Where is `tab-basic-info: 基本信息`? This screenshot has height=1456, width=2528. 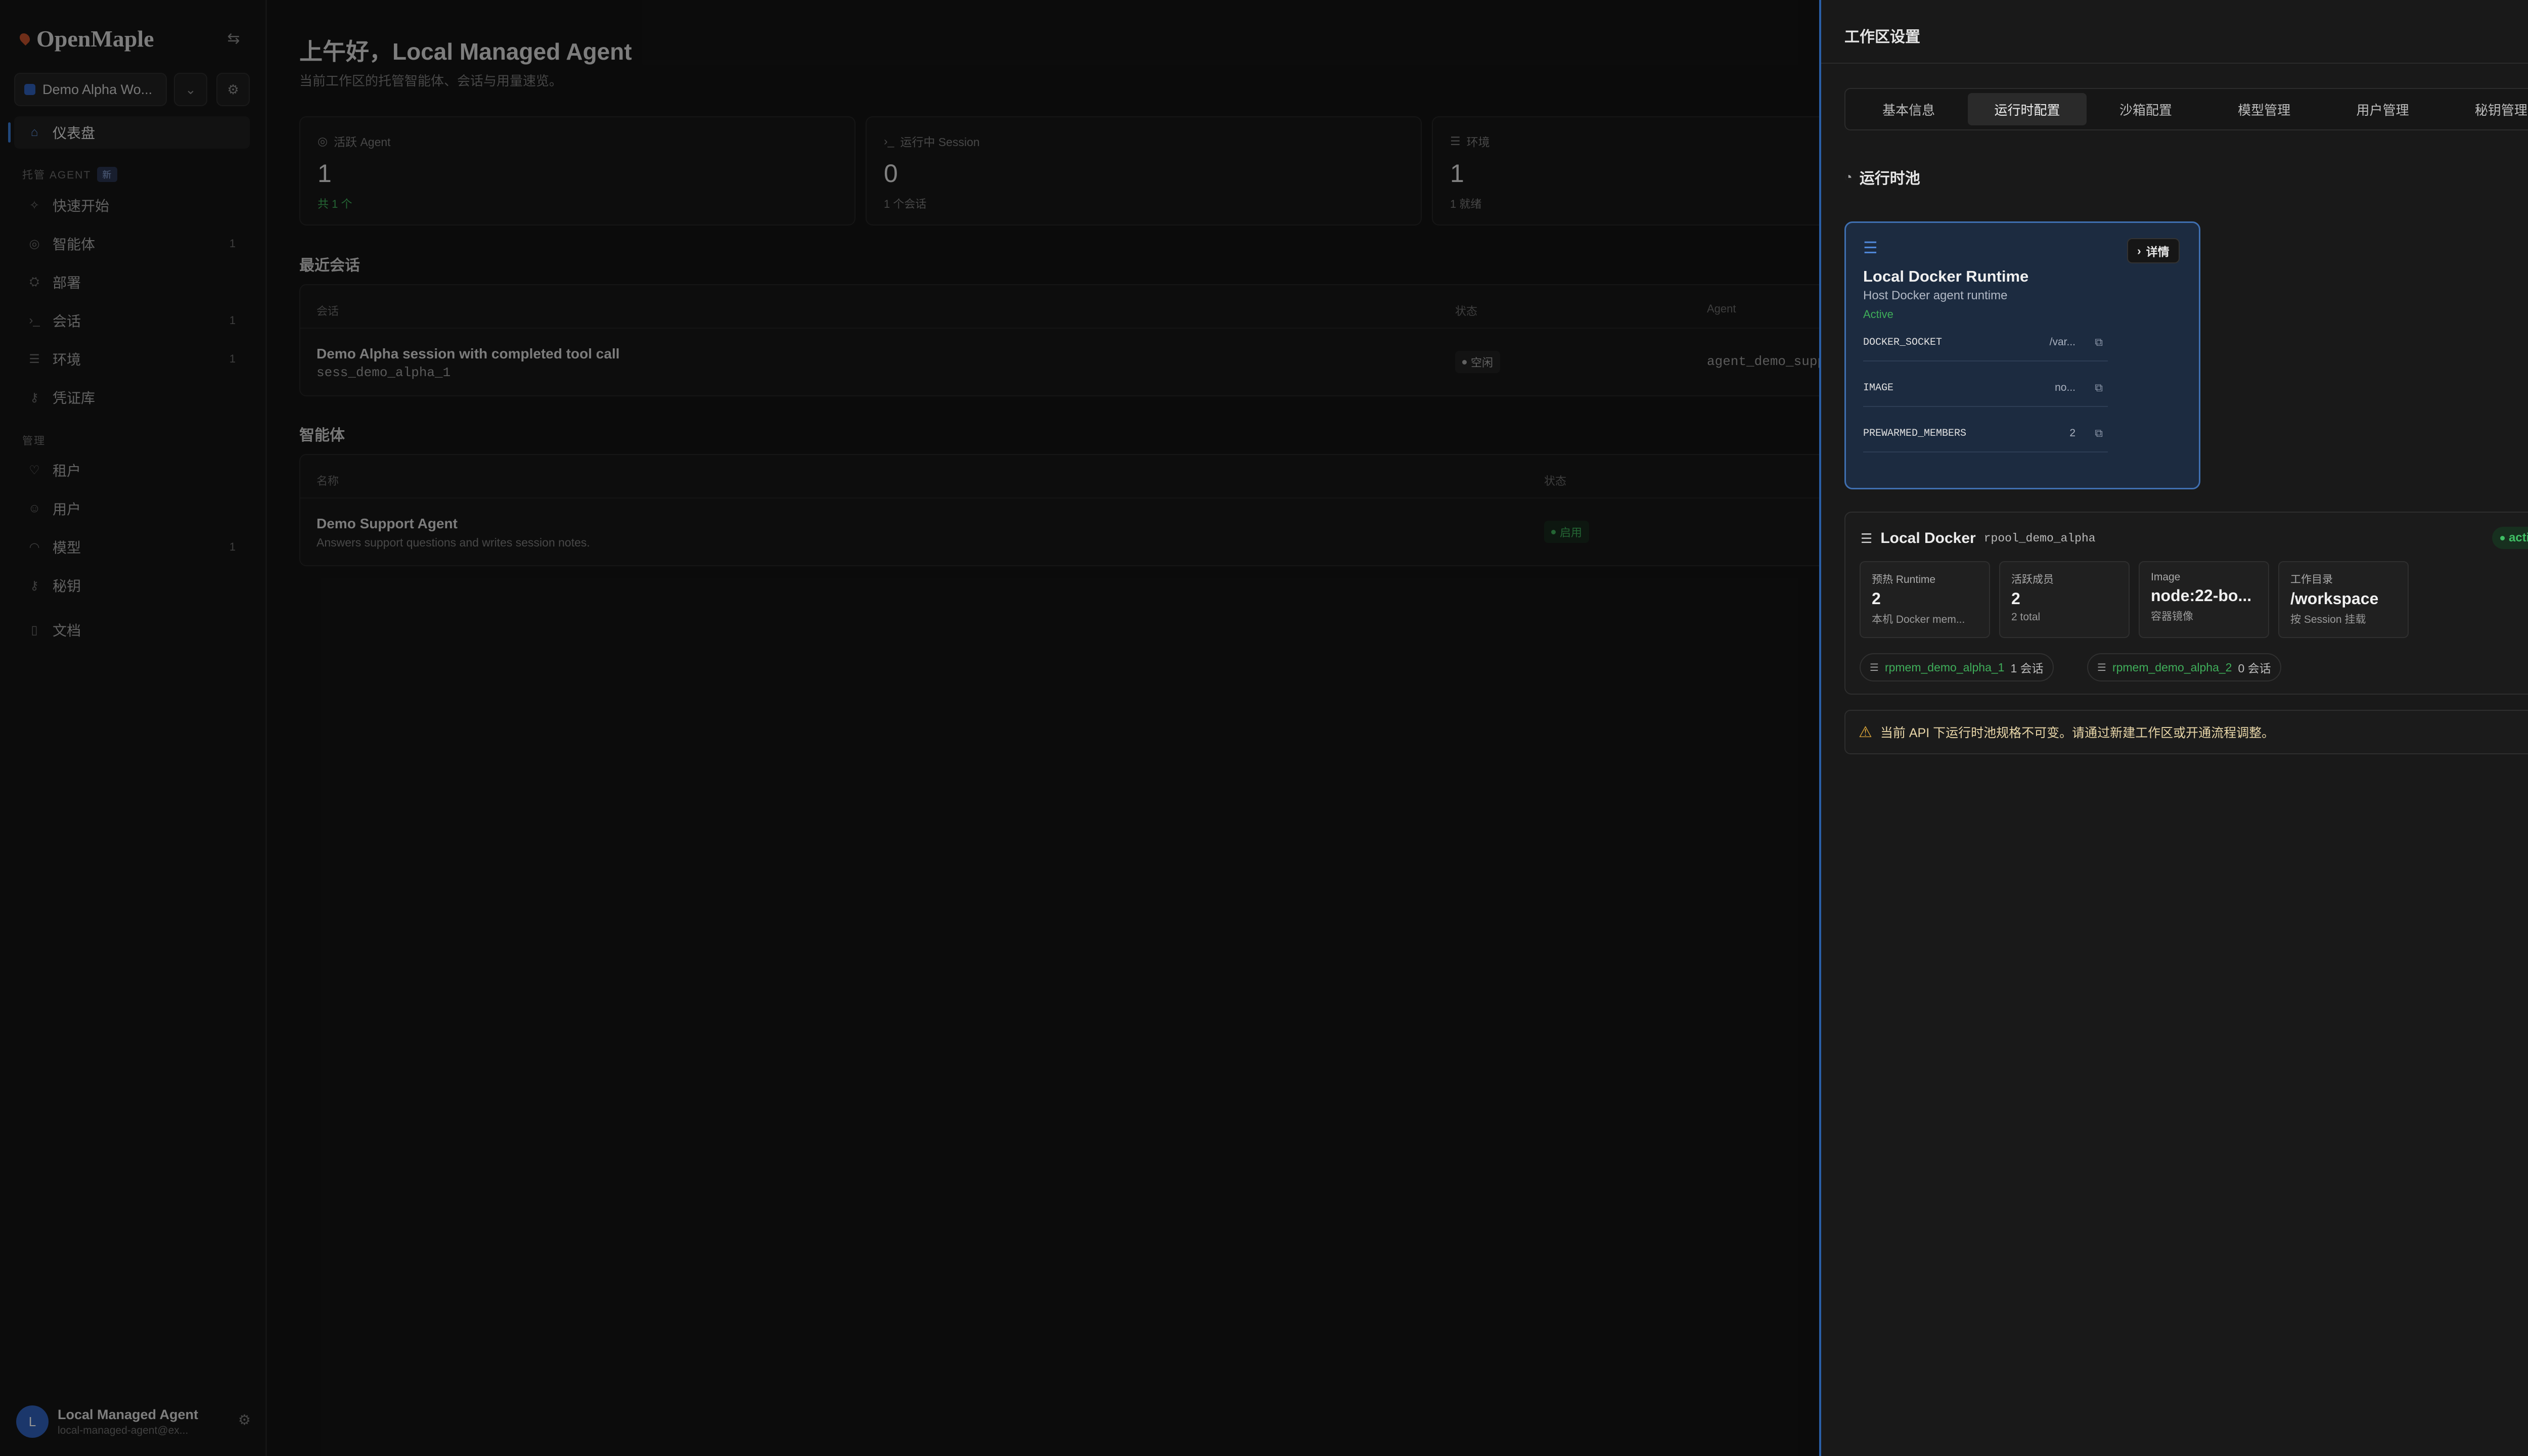
tab-basic-info: 基本信息 is located at coordinates (1909, 109).